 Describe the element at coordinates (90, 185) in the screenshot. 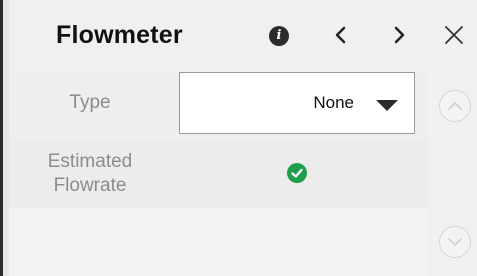

I see `estimated-flowrate-label-line2: Flowrate` at that location.